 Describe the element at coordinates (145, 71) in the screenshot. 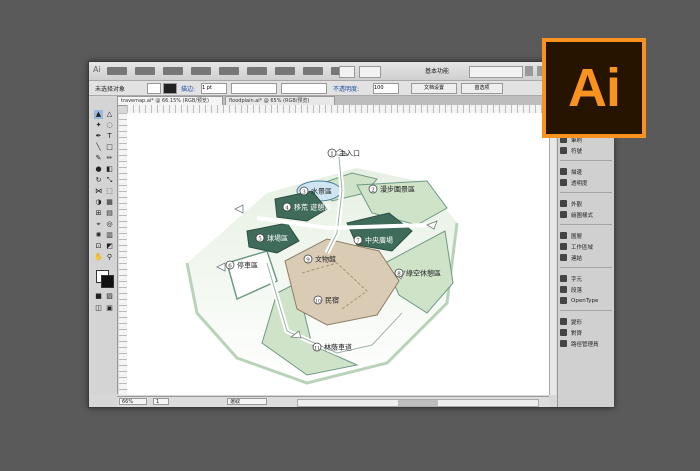

I see `menu-edit` at that location.